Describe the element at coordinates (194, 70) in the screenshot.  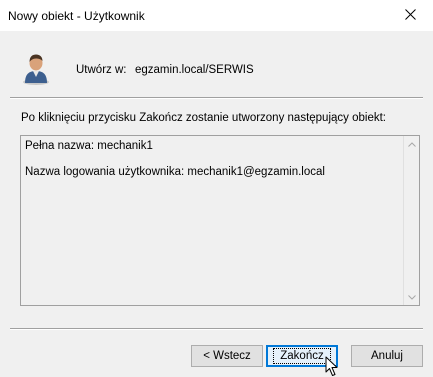
I see `create-in-value: egzamin.local/SERWIS` at that location.